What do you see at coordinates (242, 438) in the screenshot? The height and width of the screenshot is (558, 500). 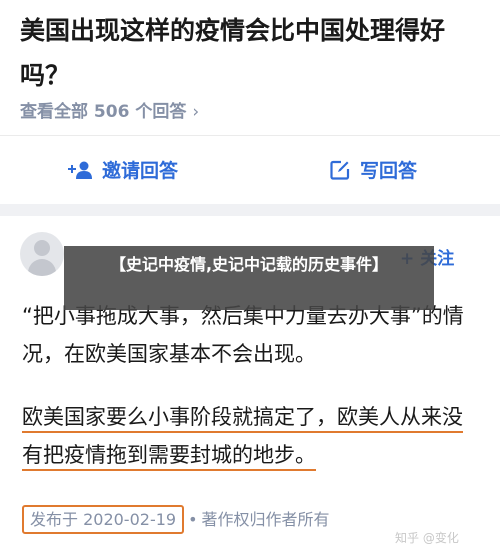 I see `highlighted-text: 欧美国家要么小事阶段就搞定了，欧美人从来没有把疫情拖到需要封城的地步。` at bounding box center [242, 438].